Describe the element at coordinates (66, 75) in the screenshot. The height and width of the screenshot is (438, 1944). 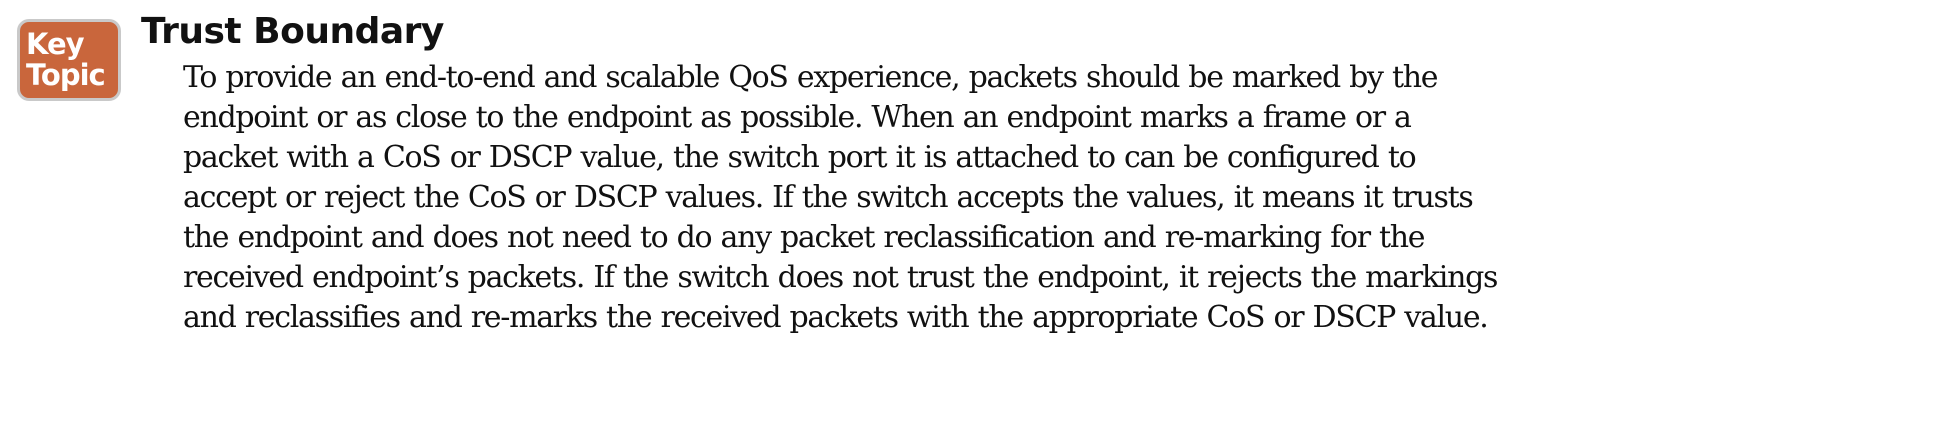
I see `key-topic-label-line2: Topic` at that location.